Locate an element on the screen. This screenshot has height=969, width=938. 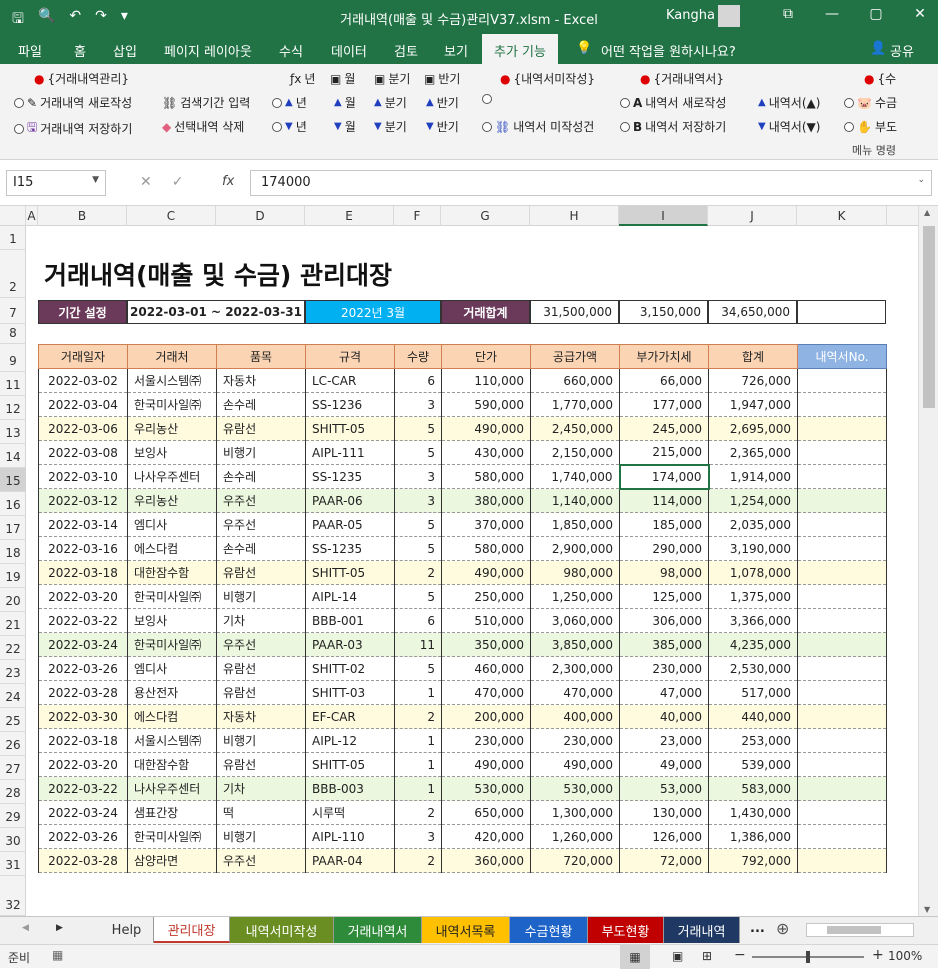
sheet-tab: 내역서목록 is located at coordinates (466, 930).